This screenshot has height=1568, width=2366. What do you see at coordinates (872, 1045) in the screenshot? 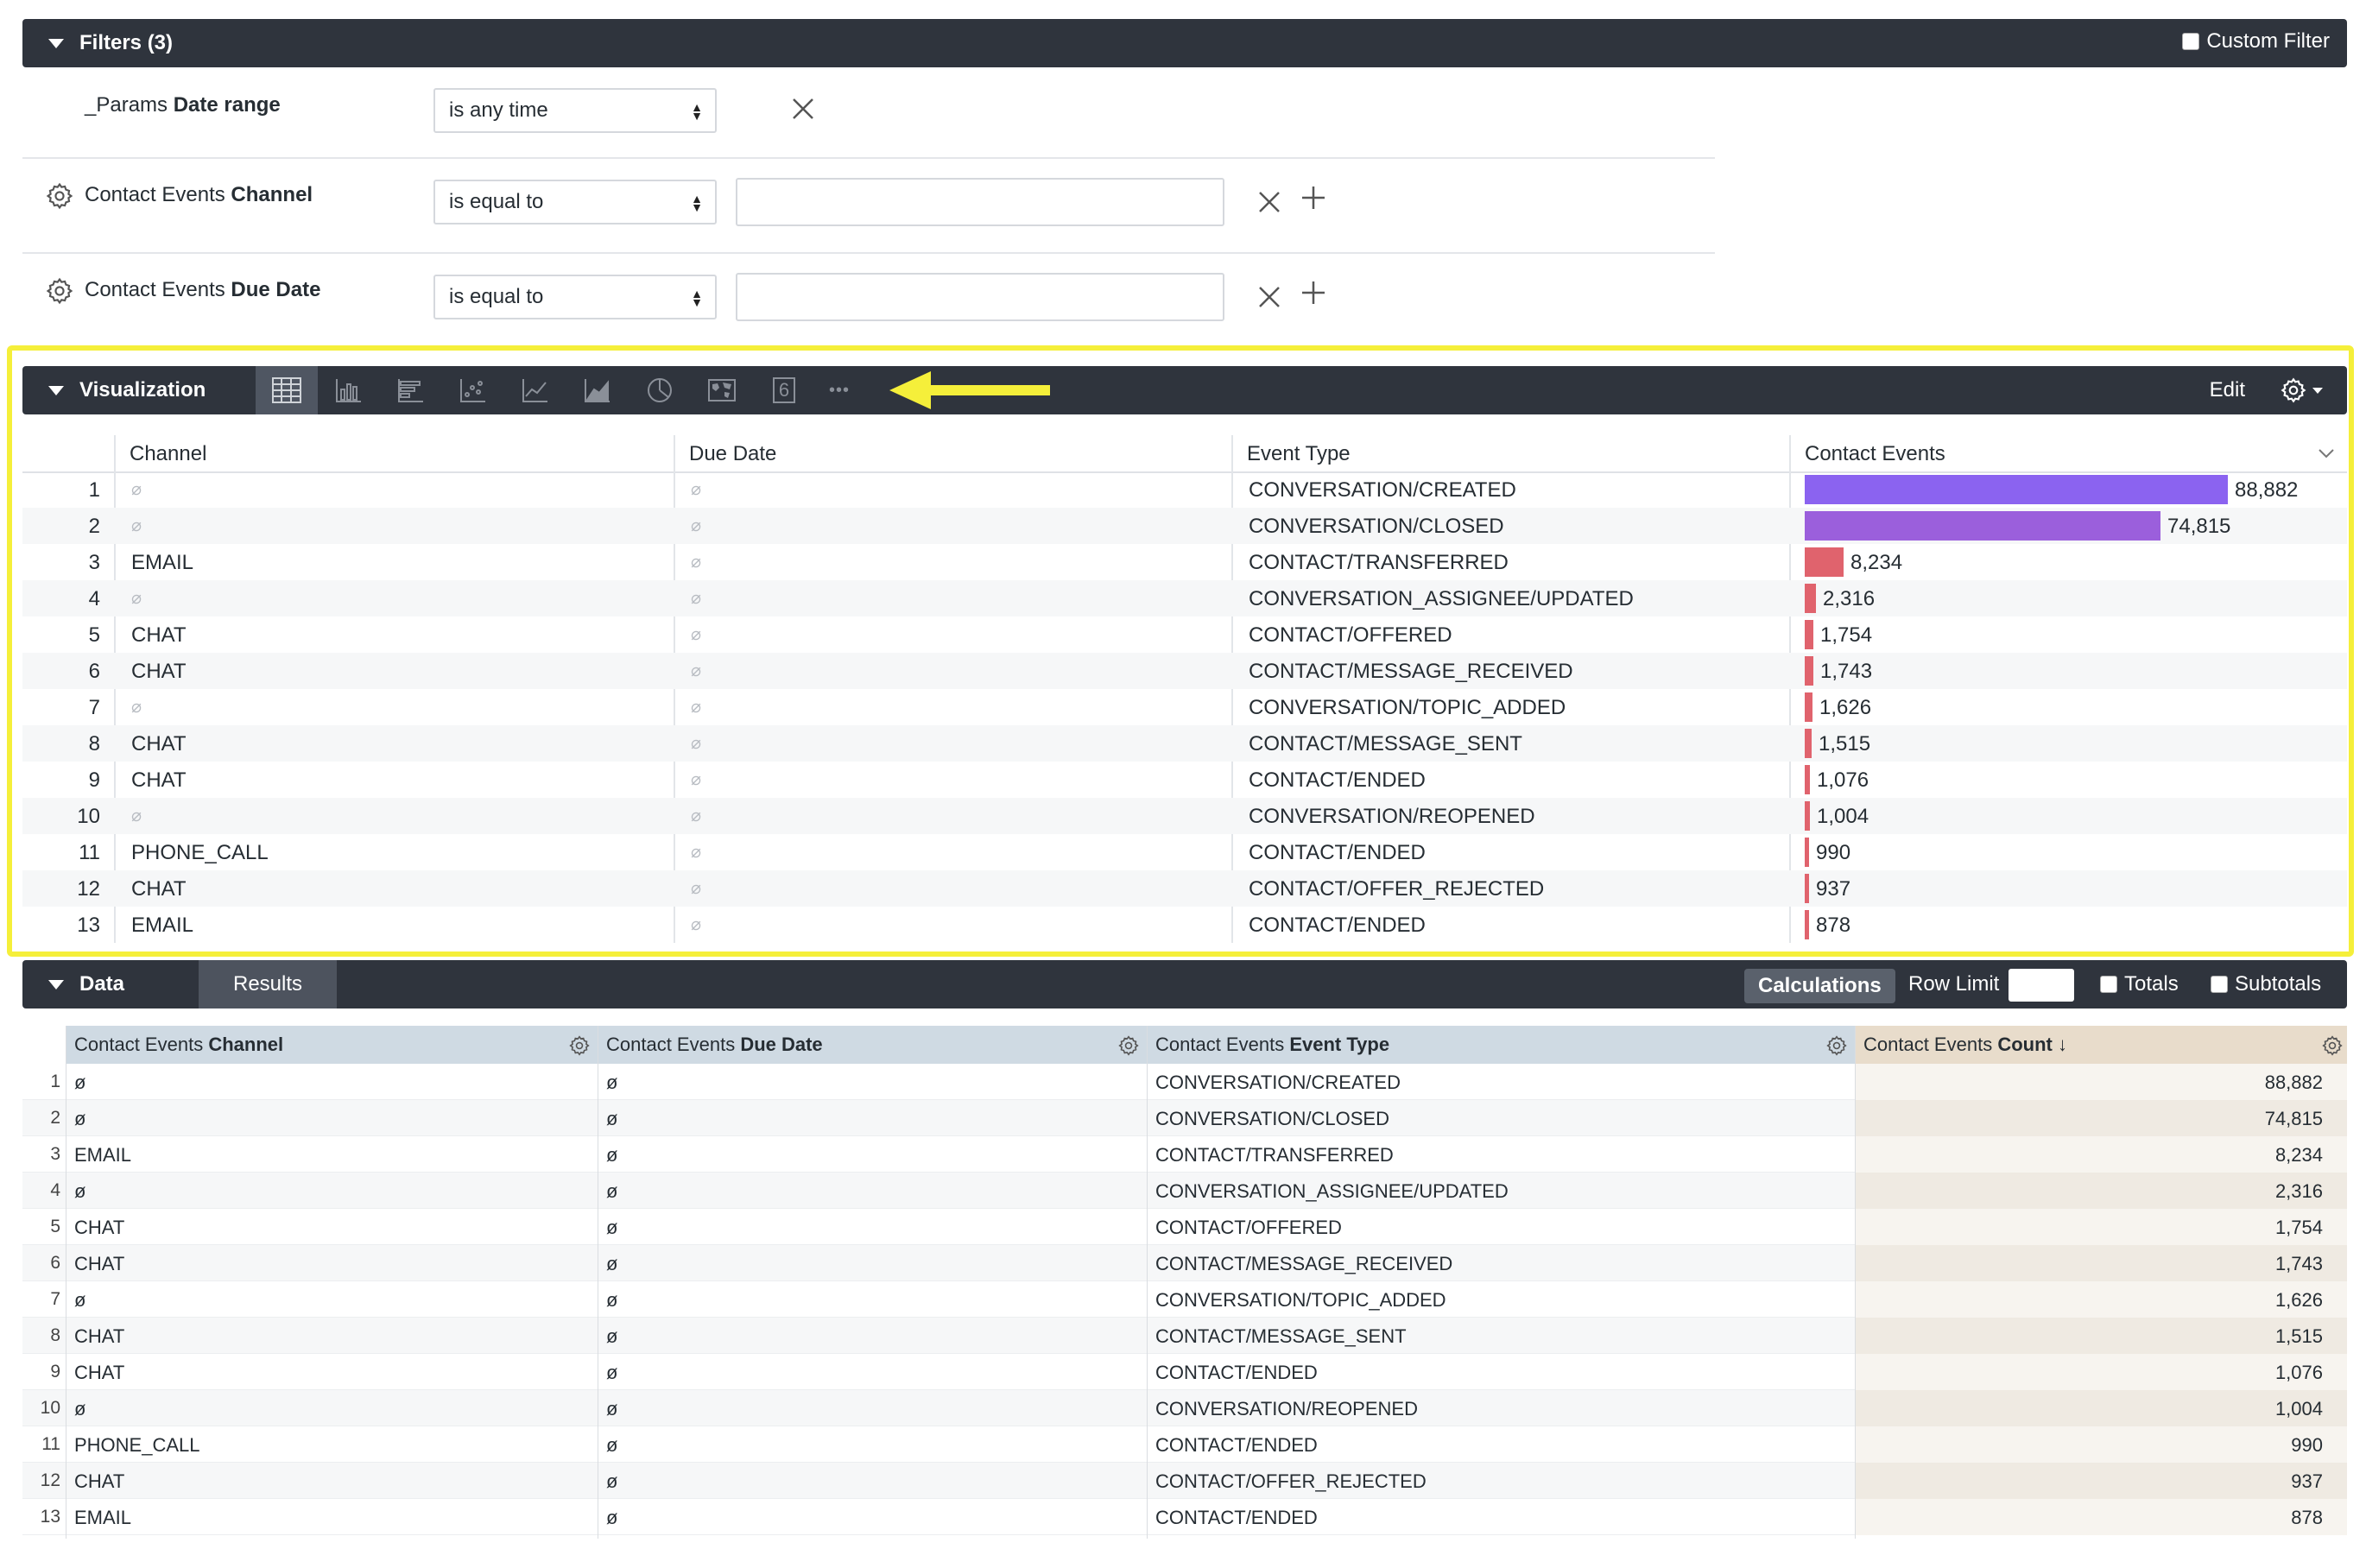
I see `data-column-header: Contact Events Due Date` at bounding box center [872, 1045].